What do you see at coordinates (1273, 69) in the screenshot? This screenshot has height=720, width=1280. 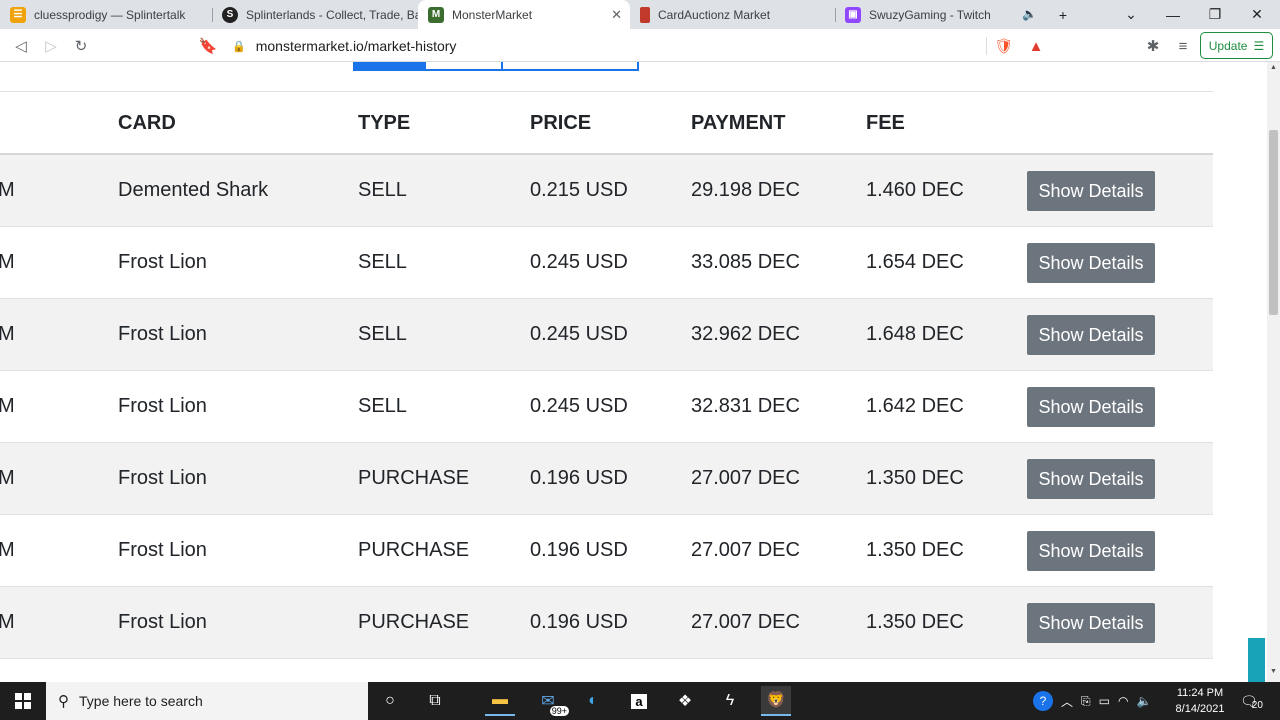 I see `scroll-up-icon: ▲` at bounding box center [1273, 69].